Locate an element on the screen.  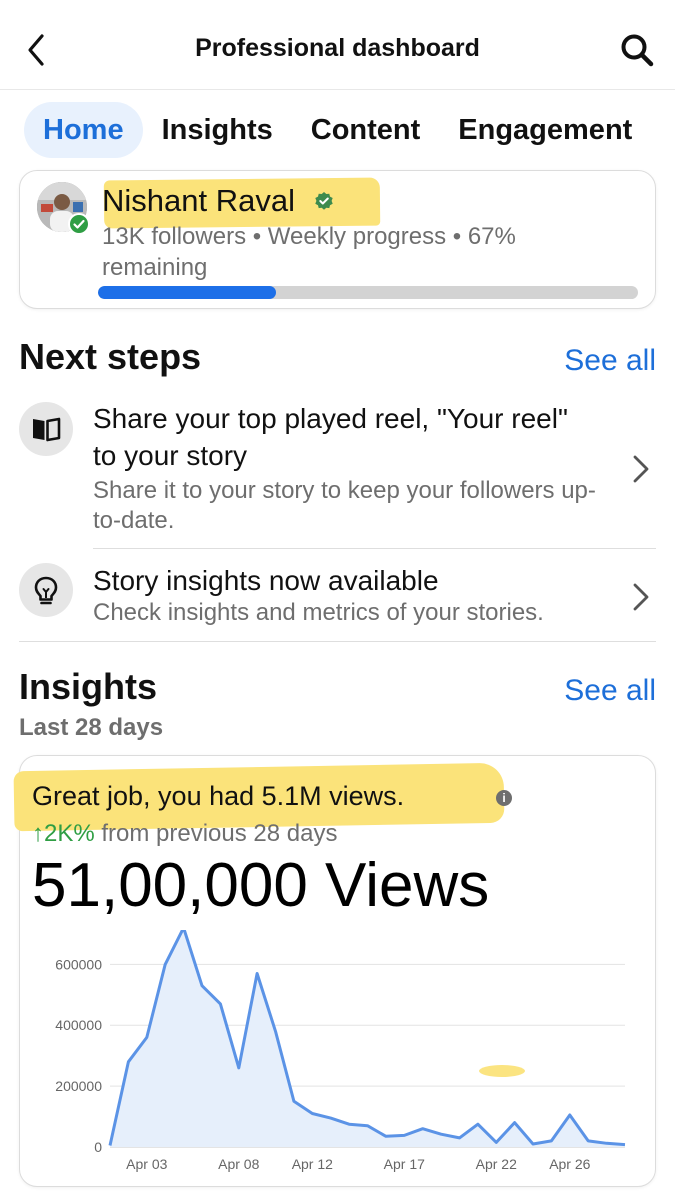
insights-heading: Insights is located at coordinates (88, 686).